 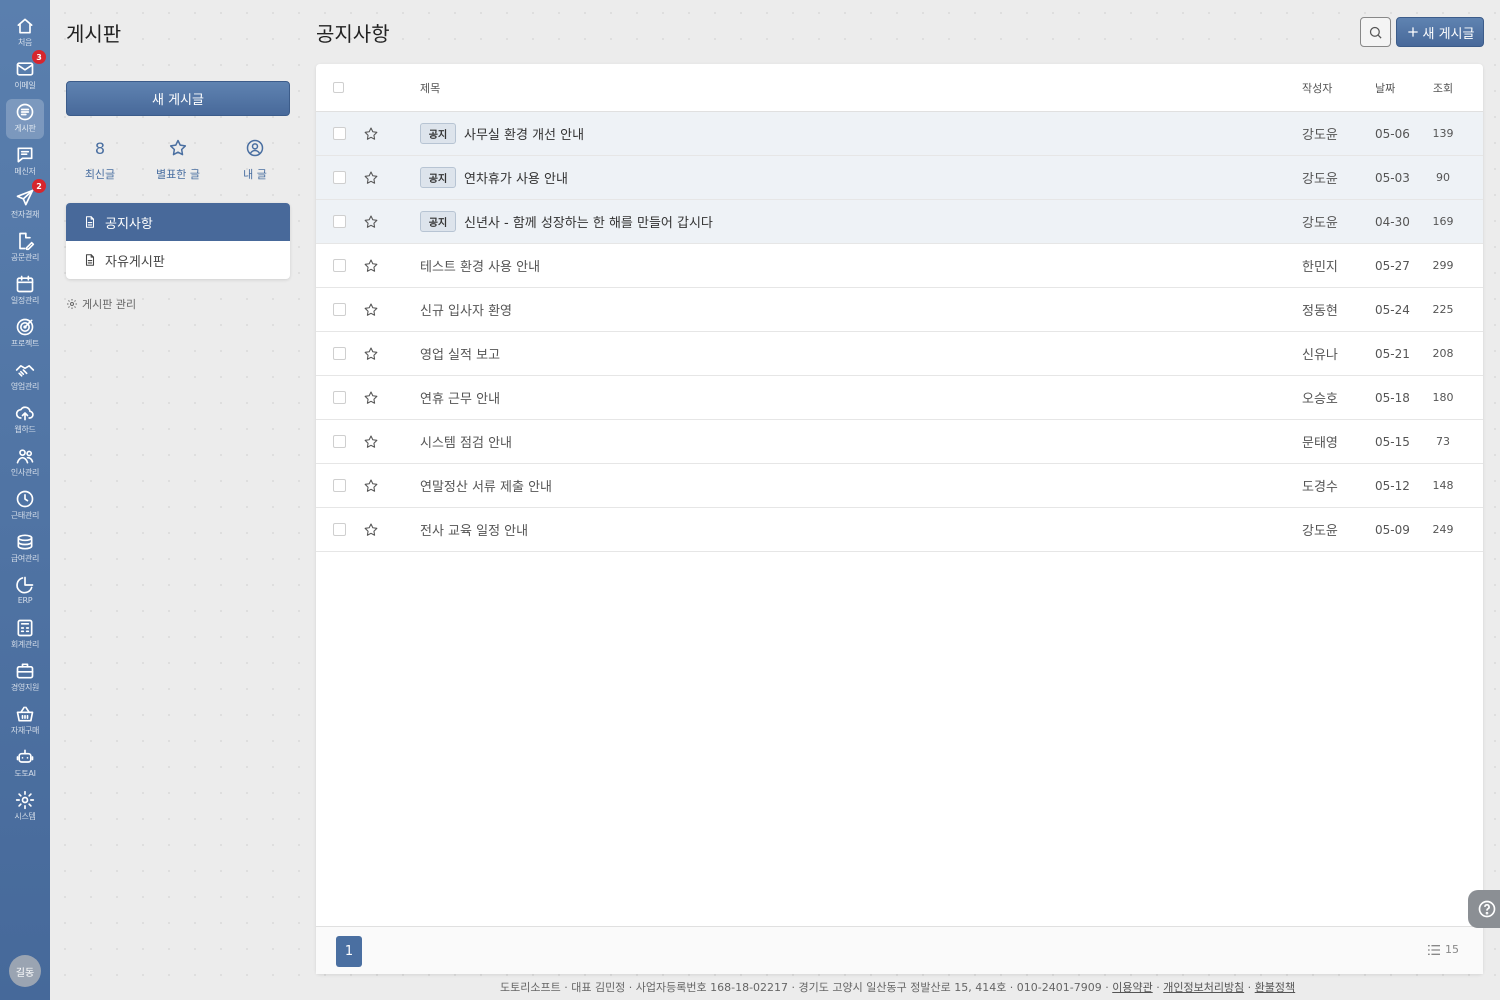 What do you see at coordinates (1275, 987) in the screenshot?
I see `refund-link: 환불정책` at bounding box center [1275, 987].